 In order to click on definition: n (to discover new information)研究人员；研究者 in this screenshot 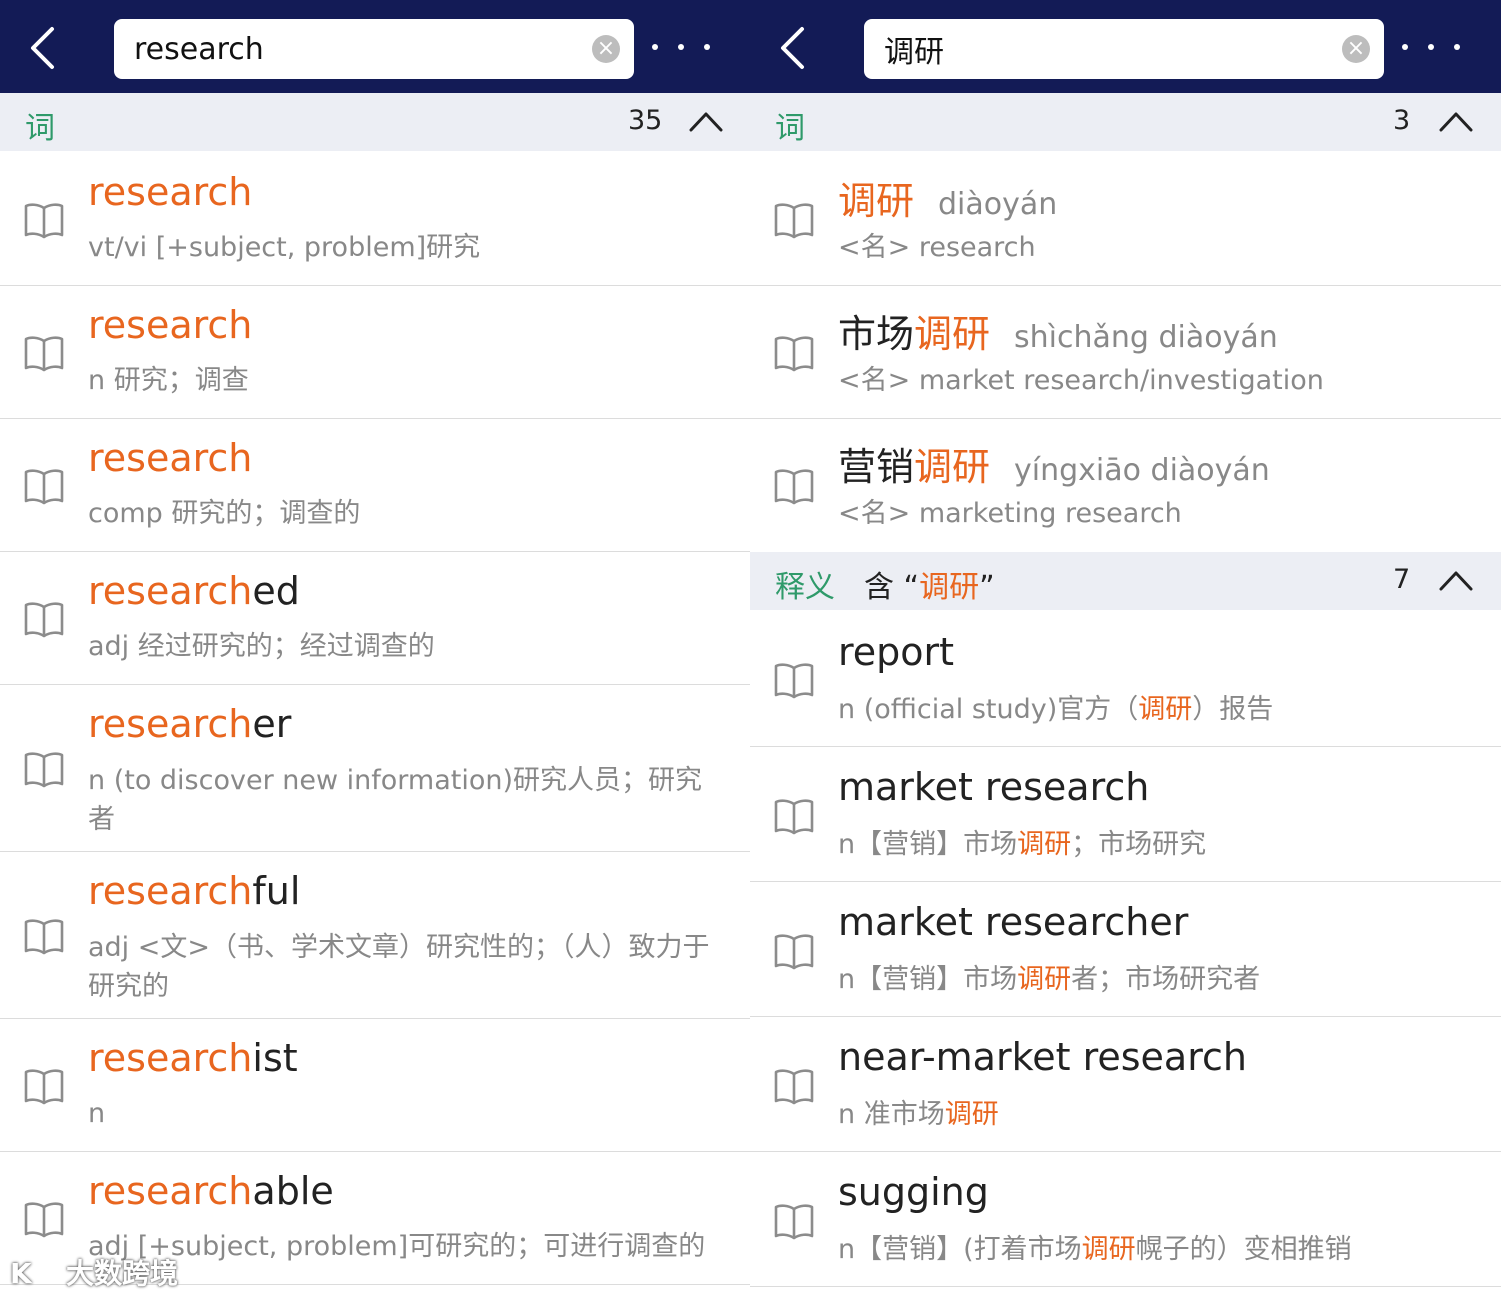, I will do `click(395, 800)`.